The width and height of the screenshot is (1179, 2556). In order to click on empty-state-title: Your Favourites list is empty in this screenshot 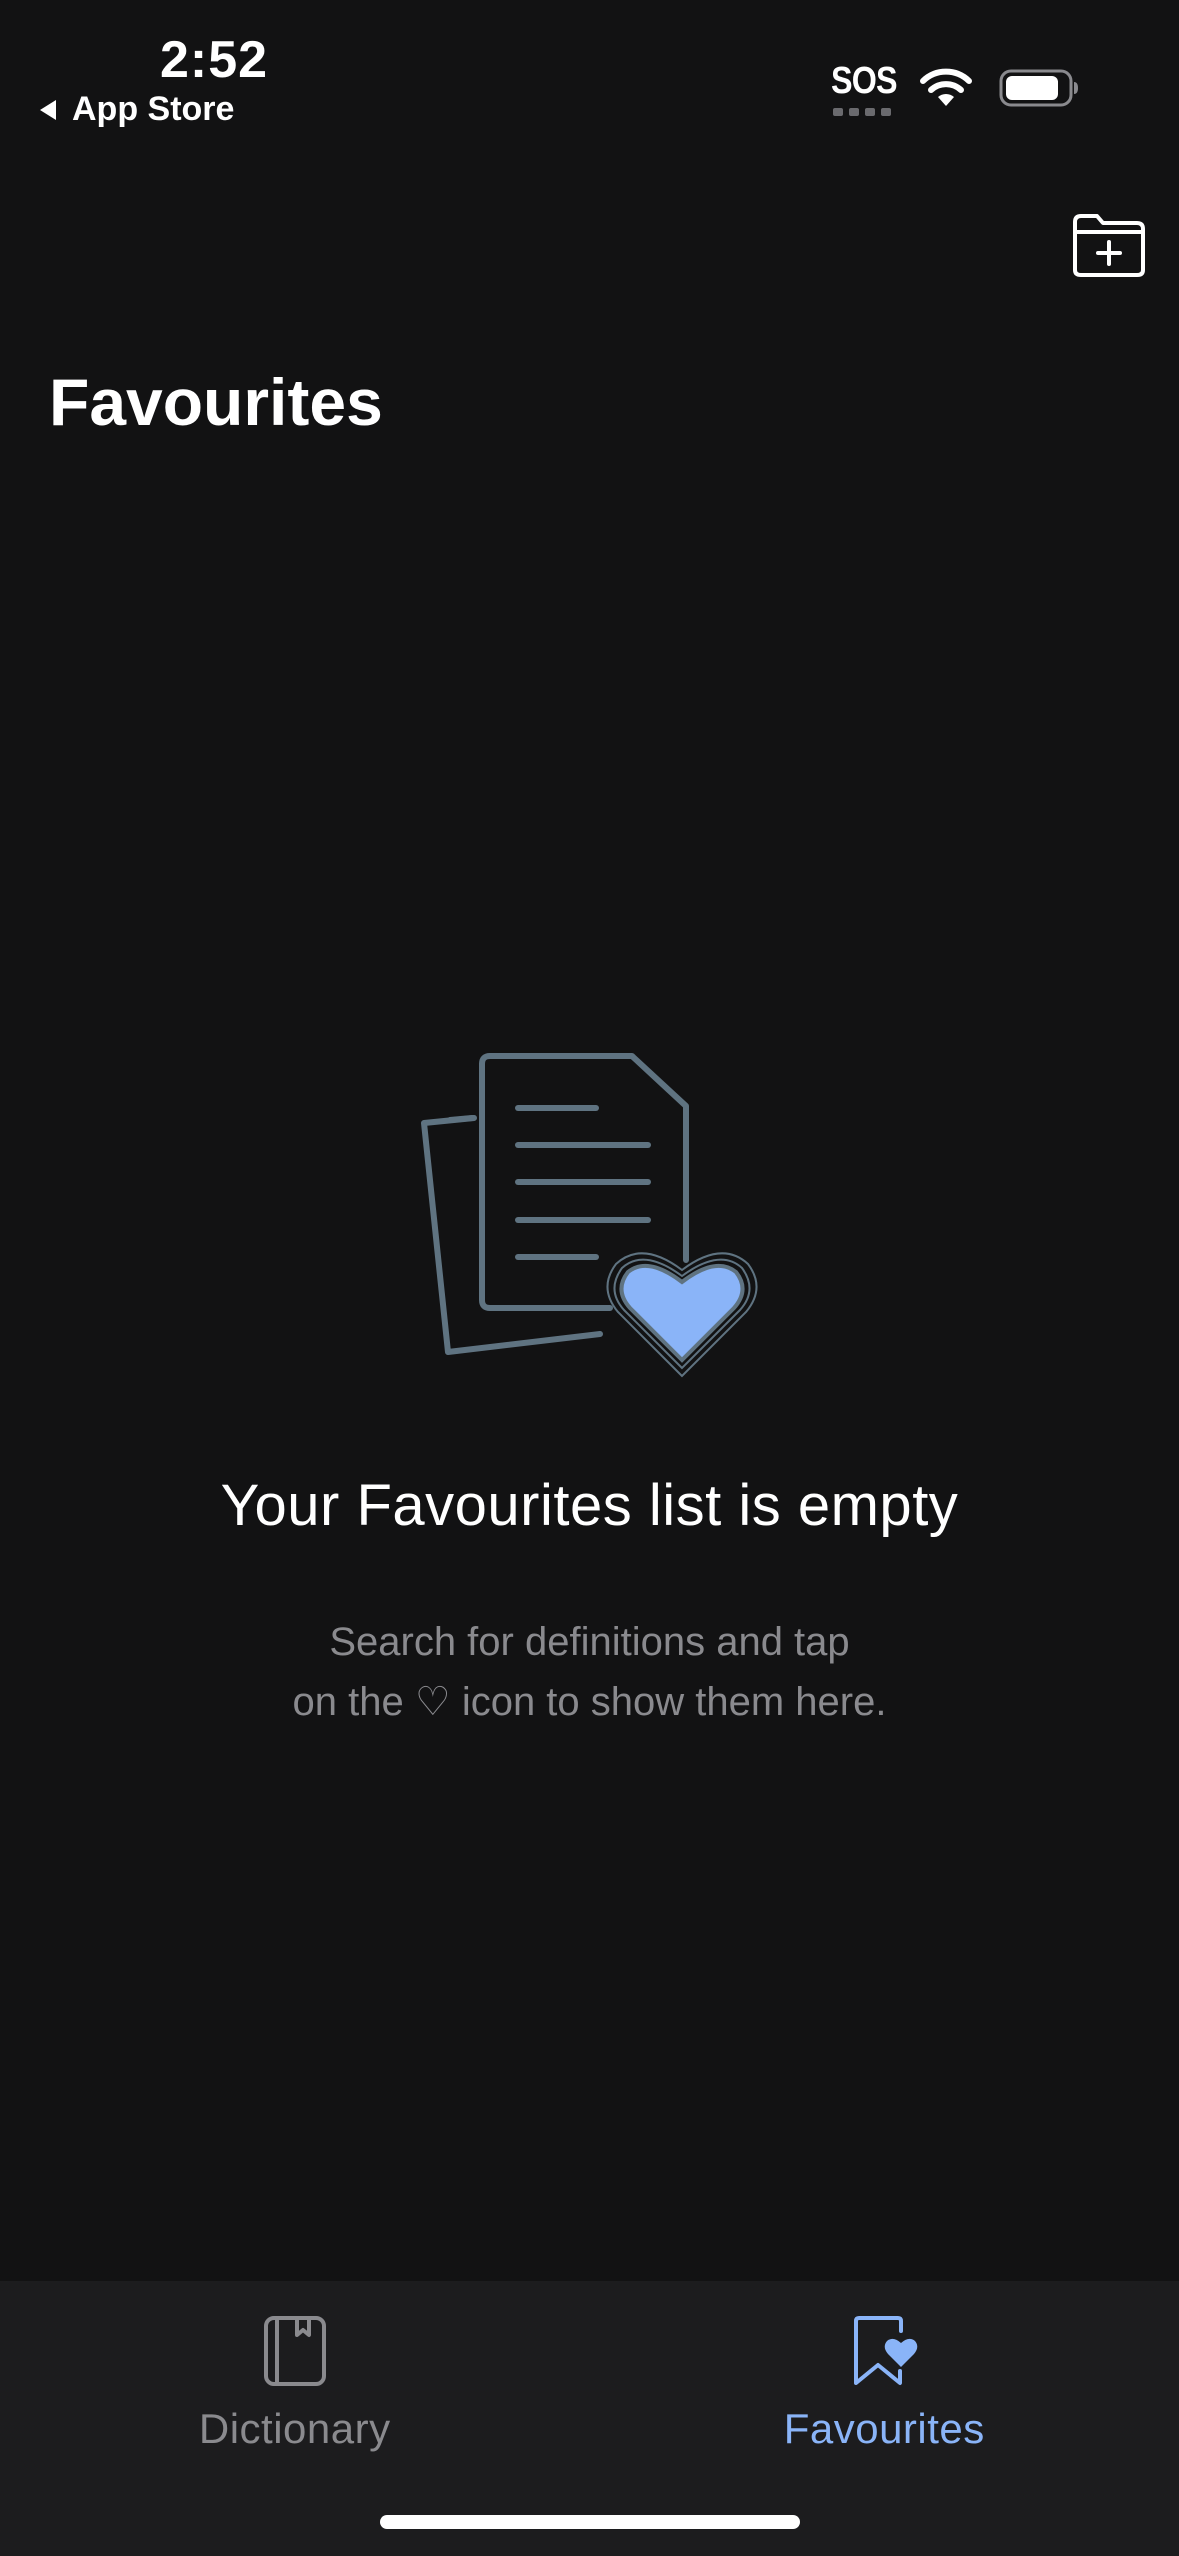, I will do `click(589, 1505)`.